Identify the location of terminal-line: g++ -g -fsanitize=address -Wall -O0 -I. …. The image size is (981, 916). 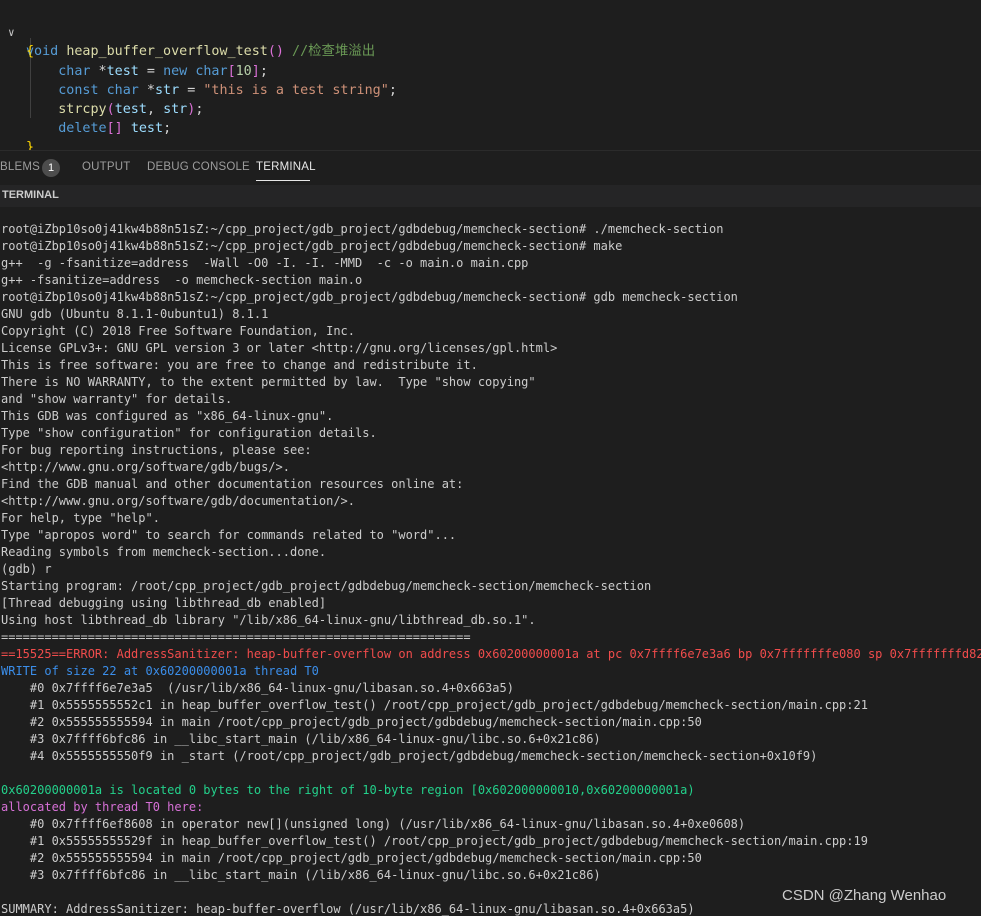
(265, 263).